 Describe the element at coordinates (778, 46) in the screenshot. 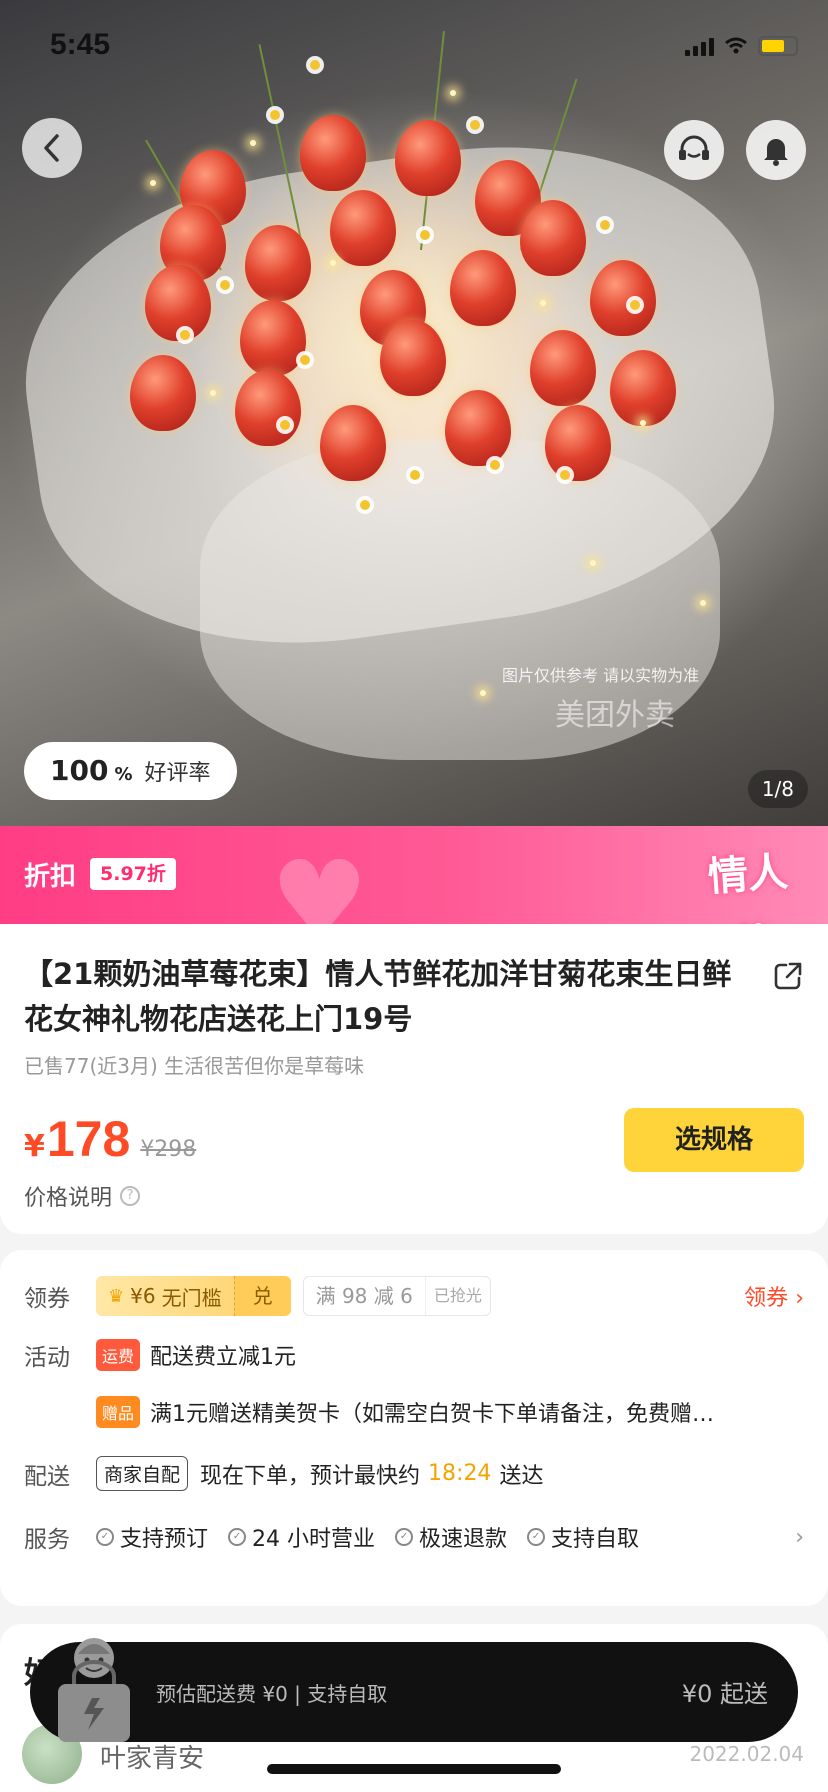

I see `battery-icon` at that location.